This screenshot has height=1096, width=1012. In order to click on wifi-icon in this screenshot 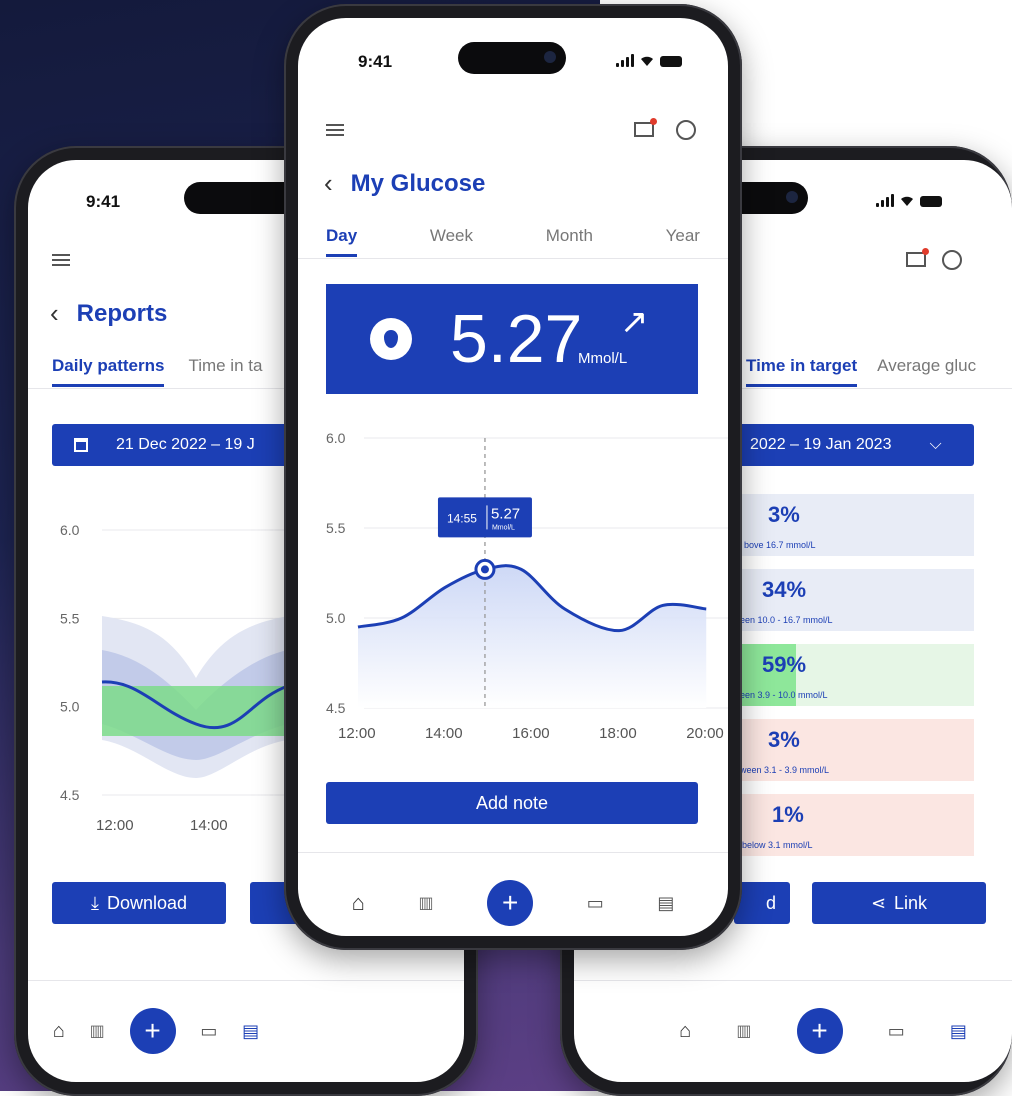, I will do `click(907, 201)`.